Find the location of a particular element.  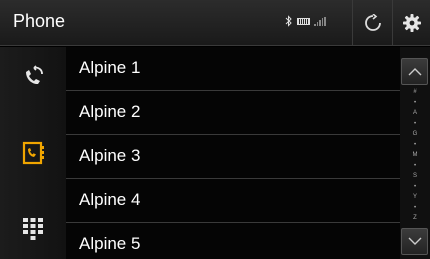

gear-icon is located at coordinates (411, 23).